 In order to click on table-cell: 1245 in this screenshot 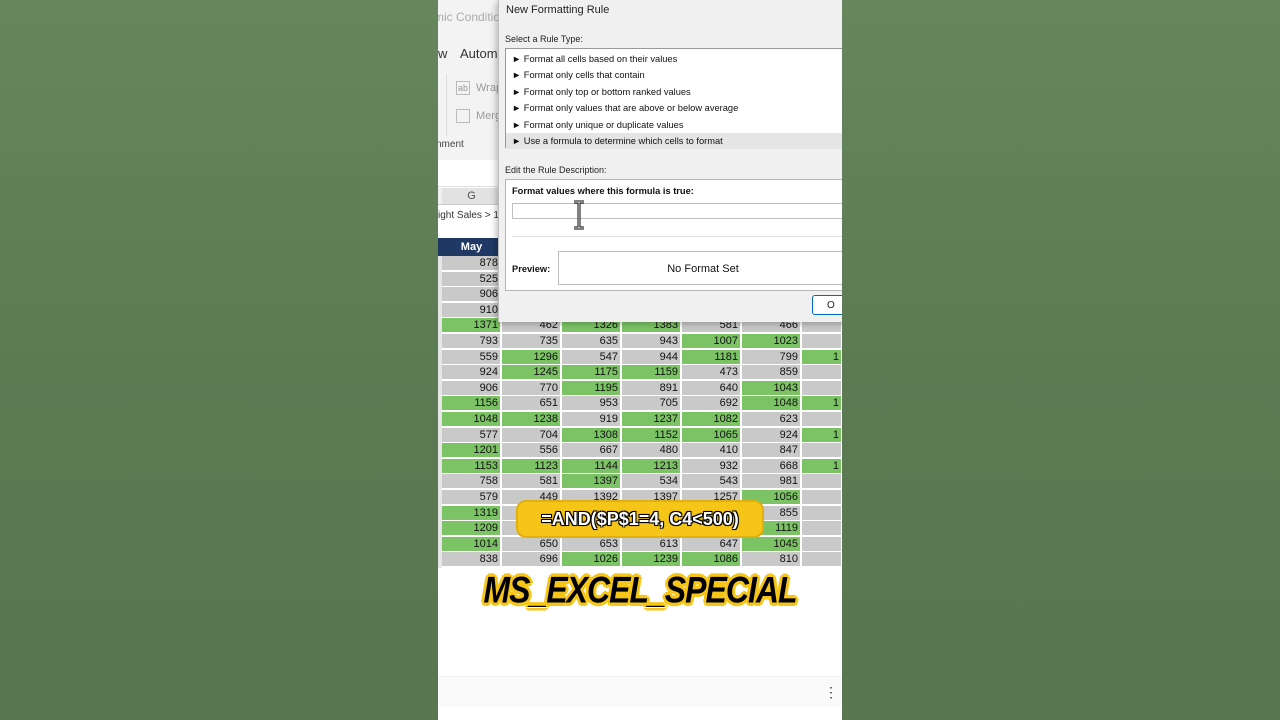, I will do `click(531, 373)`.